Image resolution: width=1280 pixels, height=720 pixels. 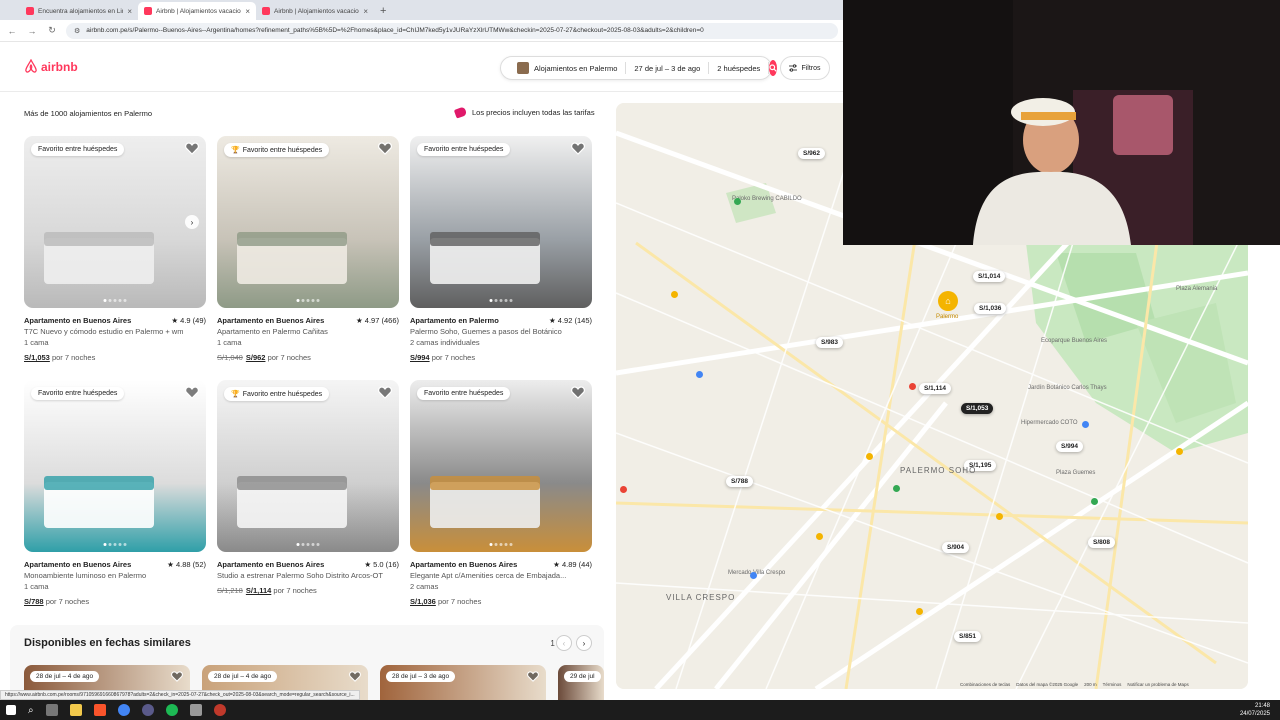 What do you see at coordinates (123, 710) in the screenshot?
I see `chrome-icon` at bounding box center [123, 710].